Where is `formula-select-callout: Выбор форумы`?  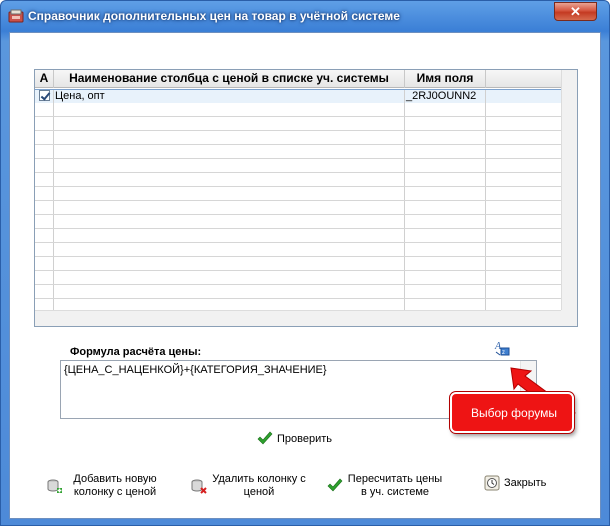
formula-select-callout: Выбор форумы is located at coordinates (512, 412).